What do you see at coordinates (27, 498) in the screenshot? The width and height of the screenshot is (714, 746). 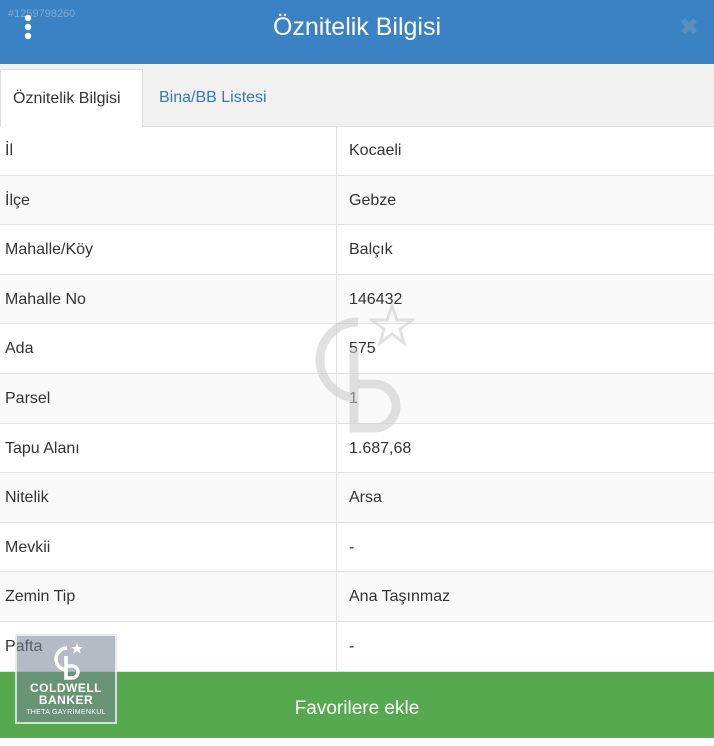 I see `row-key: Nitelik` at bounding box center [27, 498].